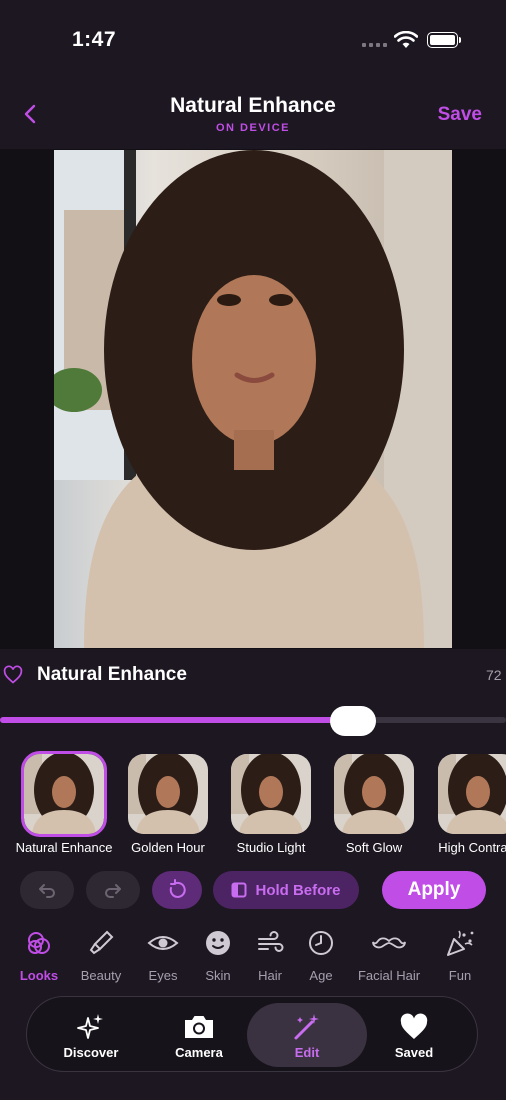 The image size is (506, 1100). What do you see at coordinates (13, 675) in the screenshot?
I see `favorite-heart-icon` at bounding box center [13, 675].